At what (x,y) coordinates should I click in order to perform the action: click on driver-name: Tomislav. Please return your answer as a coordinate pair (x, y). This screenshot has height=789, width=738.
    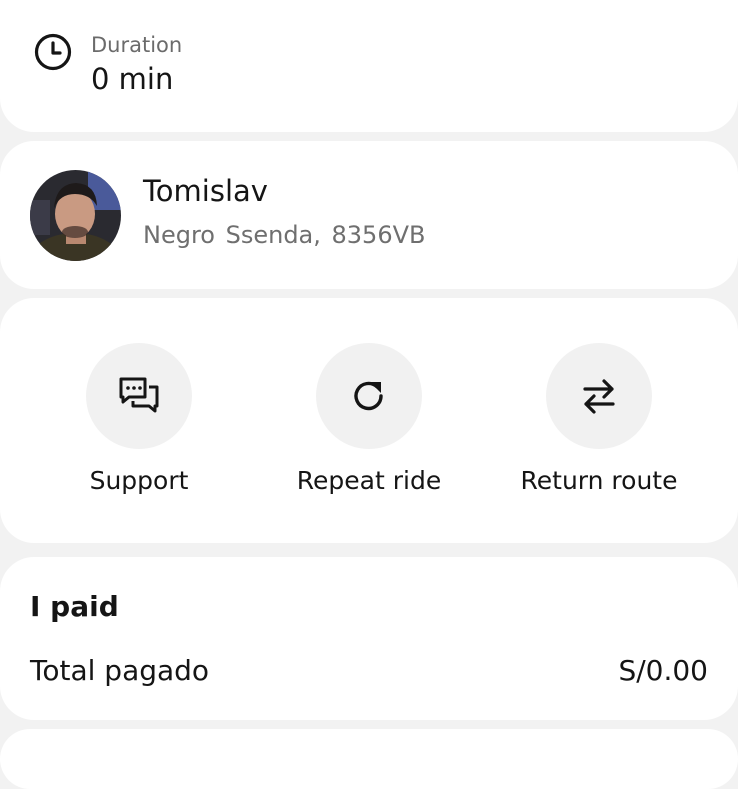
    Looking at the image, I should click on (205, 191).